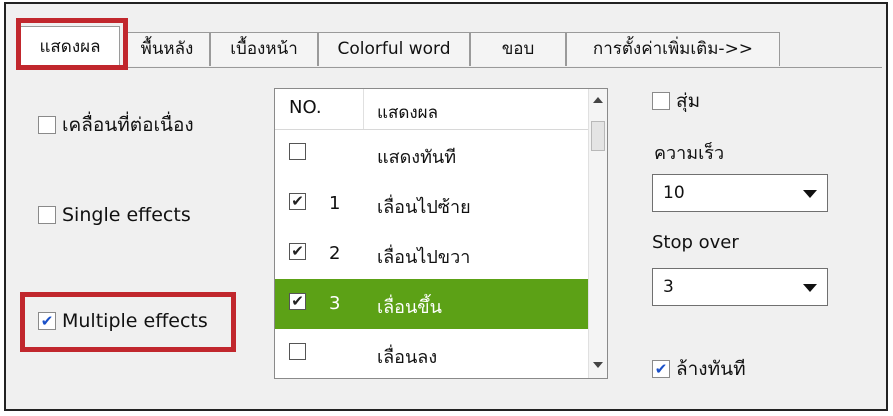 Image resolution: width=893 pixels, height=416 pixels. I want to click on list-item: ✔ 1 เลื่อนไปซ้าย, so click(432, 204).